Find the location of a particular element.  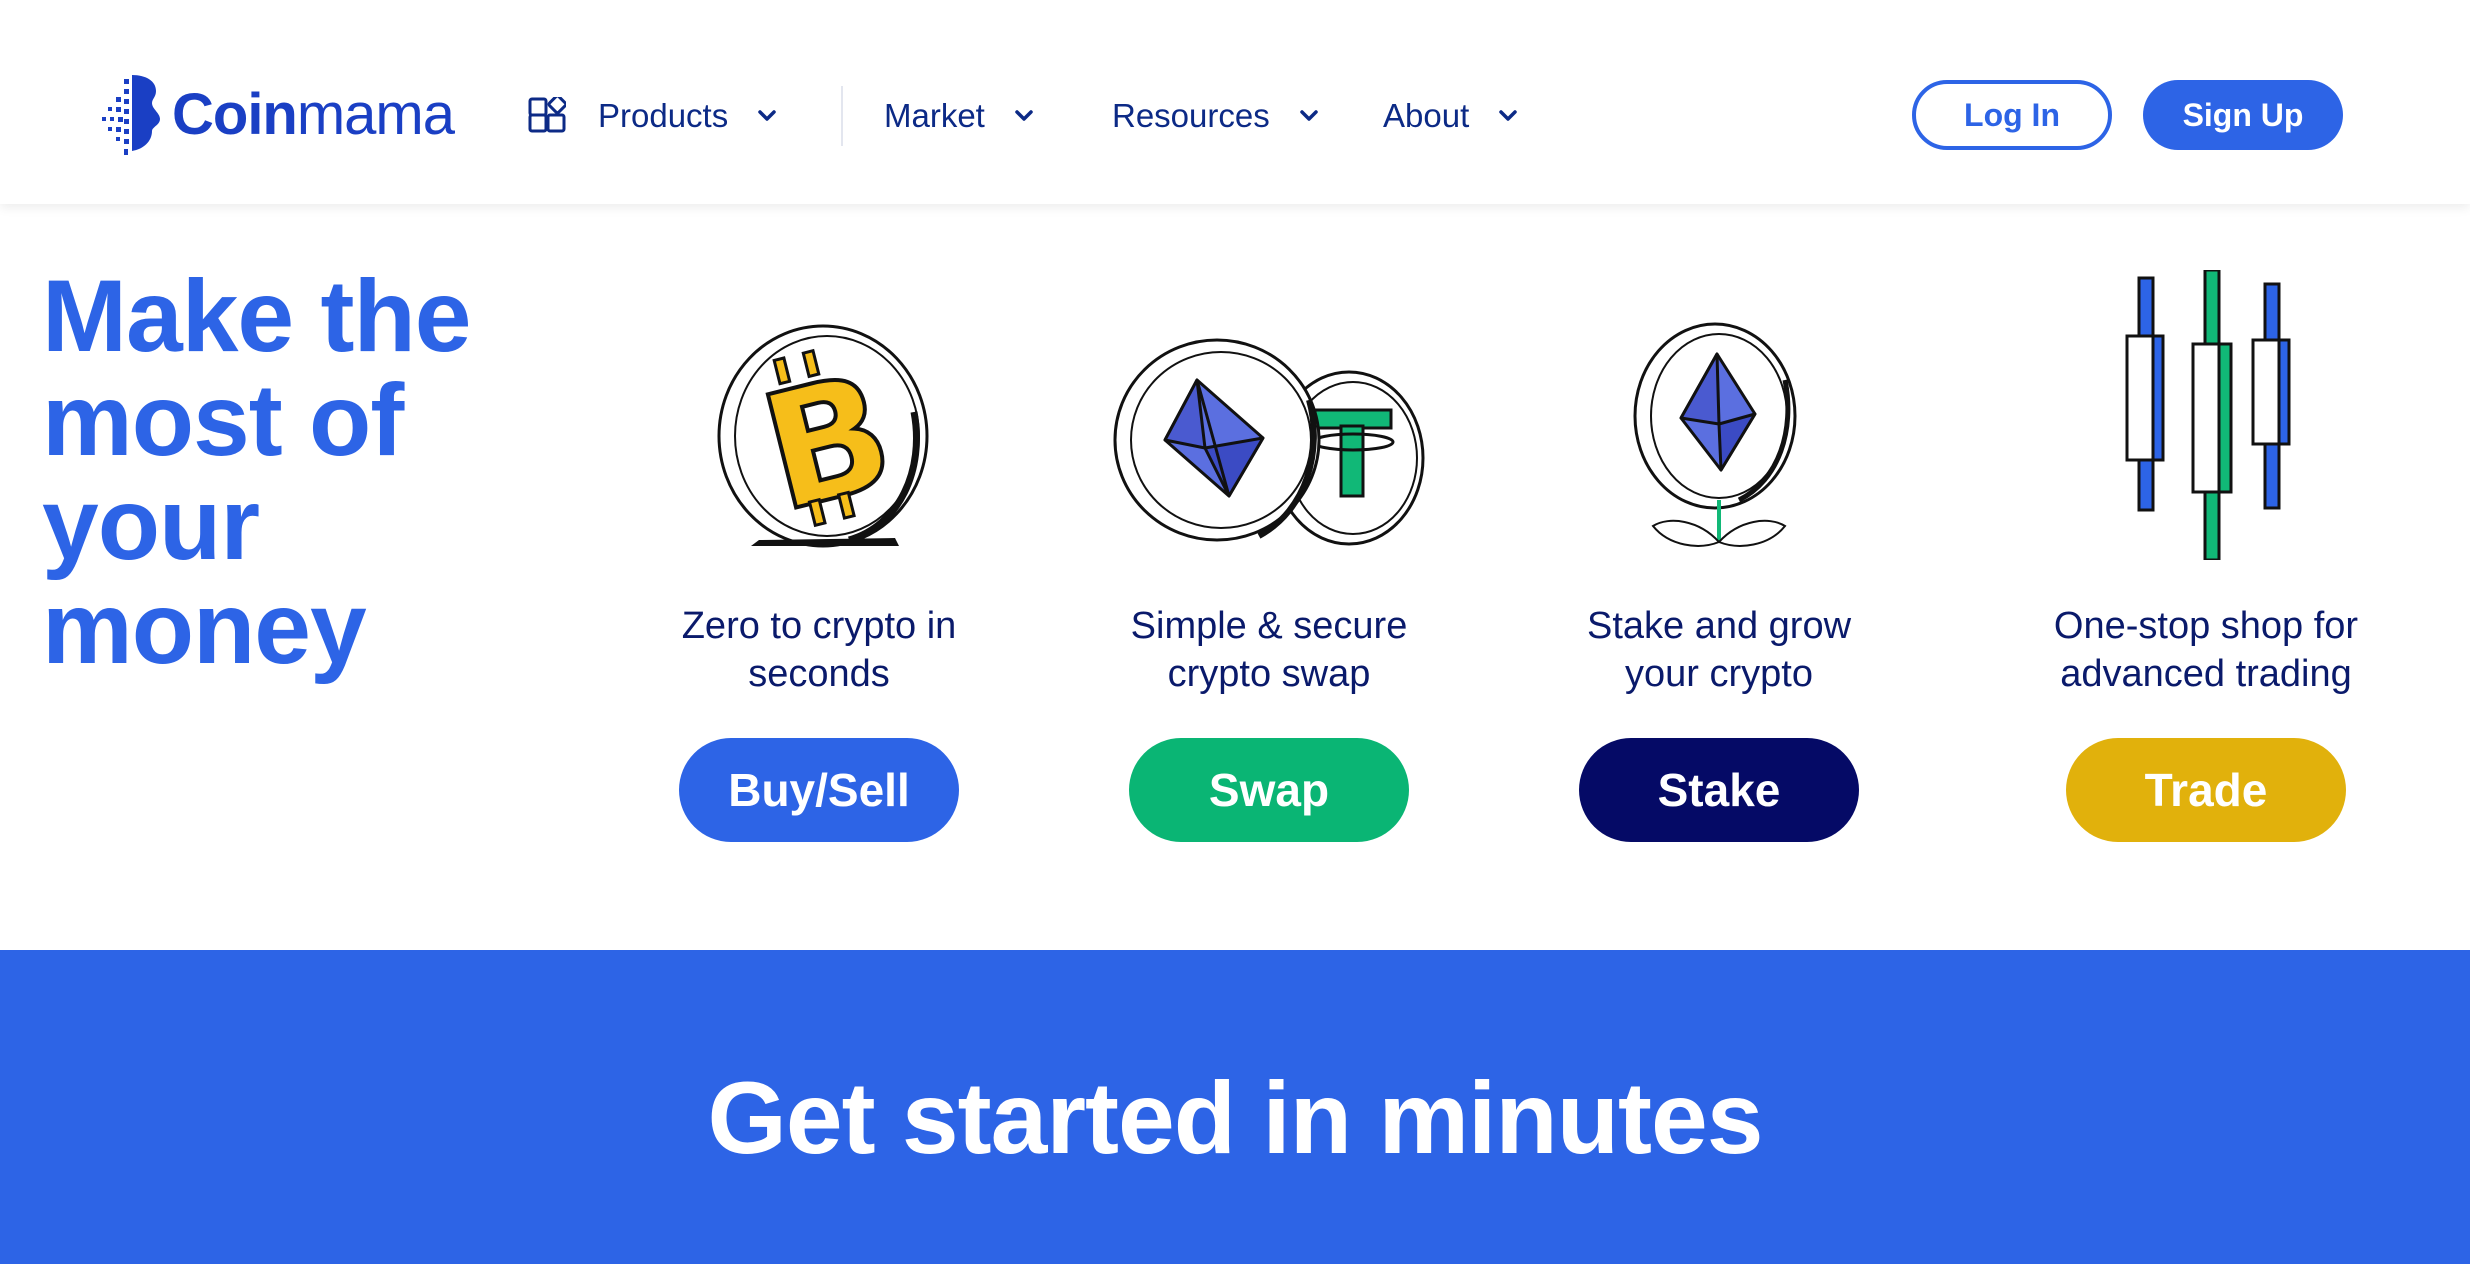

product-card-trade: One-stop shop for advanced trading Trade is located at coordinates (2206, 556).